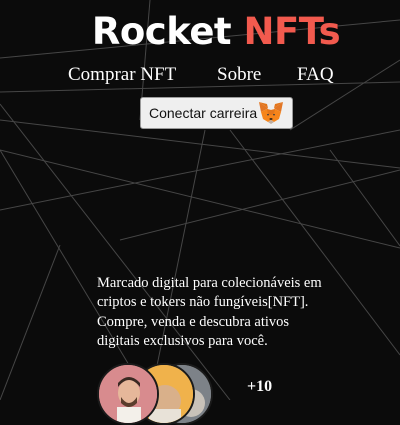 The width and height of the screenshot is (400, 425). Describe the element at coordinates (128, 394) in the screenshot. I see `avatar` at that location.